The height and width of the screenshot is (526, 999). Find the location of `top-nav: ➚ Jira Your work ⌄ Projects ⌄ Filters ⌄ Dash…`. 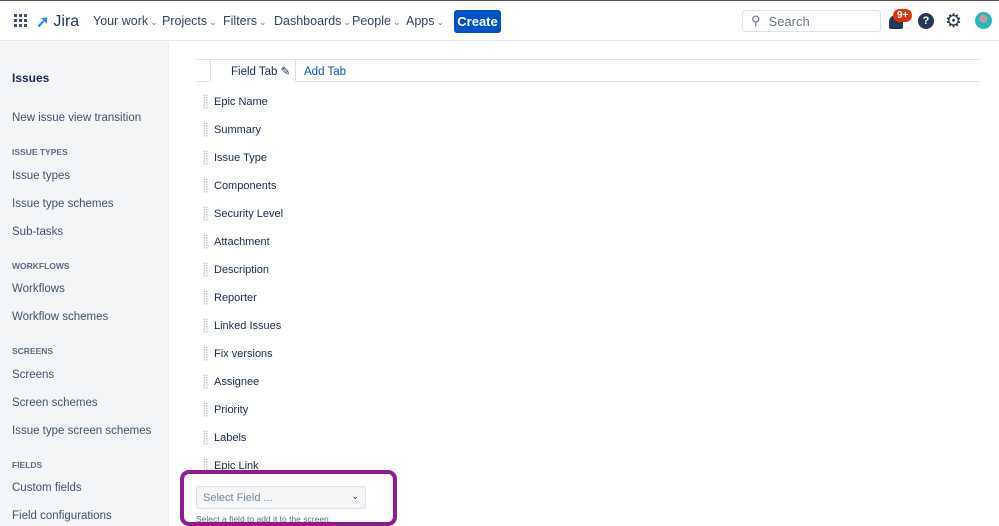

top-nav: ➚ Jira Your work ⌄ Projects ⌄ Filters ⌄ Dash… is located at coordinates (499, 21).